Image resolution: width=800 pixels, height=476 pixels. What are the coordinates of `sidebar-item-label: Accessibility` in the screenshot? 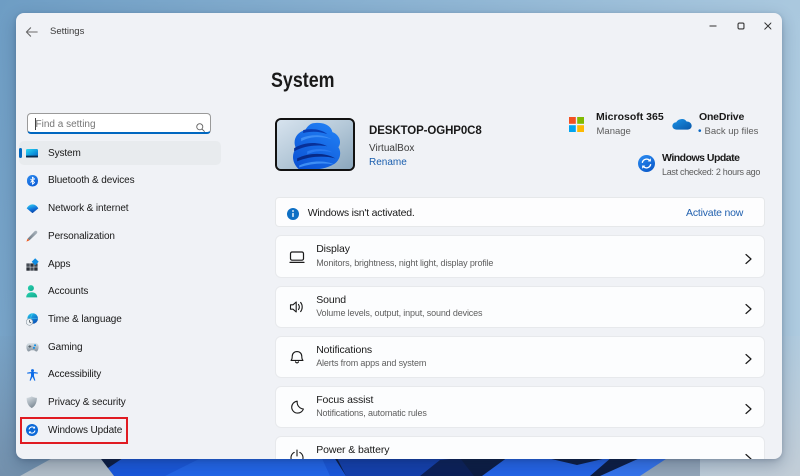 It's located at (75, 375).